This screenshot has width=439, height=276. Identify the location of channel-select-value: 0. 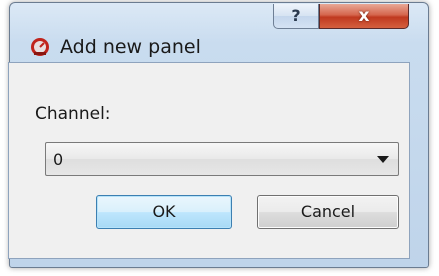
(58, 159).